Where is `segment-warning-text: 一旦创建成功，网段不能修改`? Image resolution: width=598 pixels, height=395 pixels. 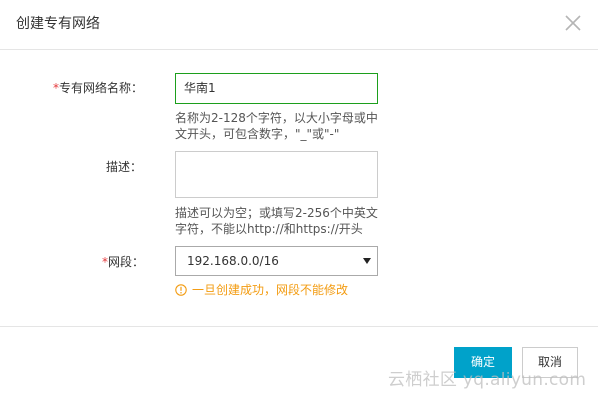 segment-warning-text: 一旦创建成功，网段不能修改 is located at coordinates (270, 290).